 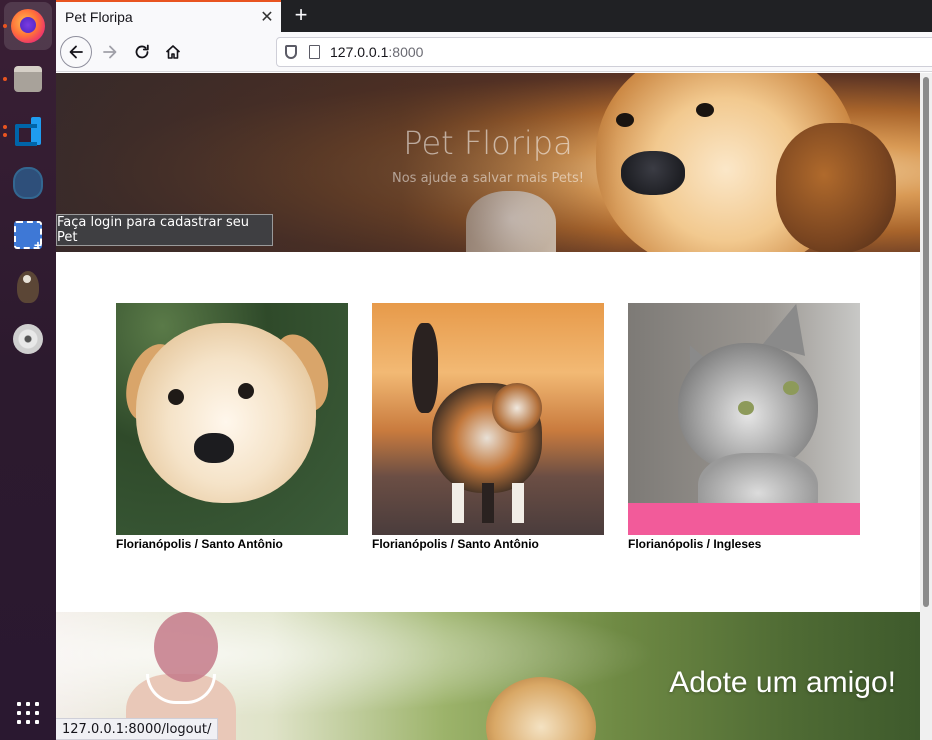 I want to click on dock-pgadmin, so click(x=28, y=183).